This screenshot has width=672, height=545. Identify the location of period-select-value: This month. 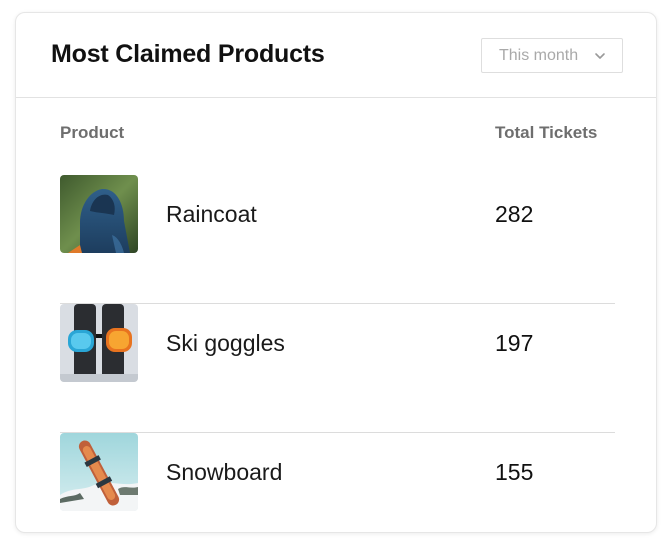
(539, 55).